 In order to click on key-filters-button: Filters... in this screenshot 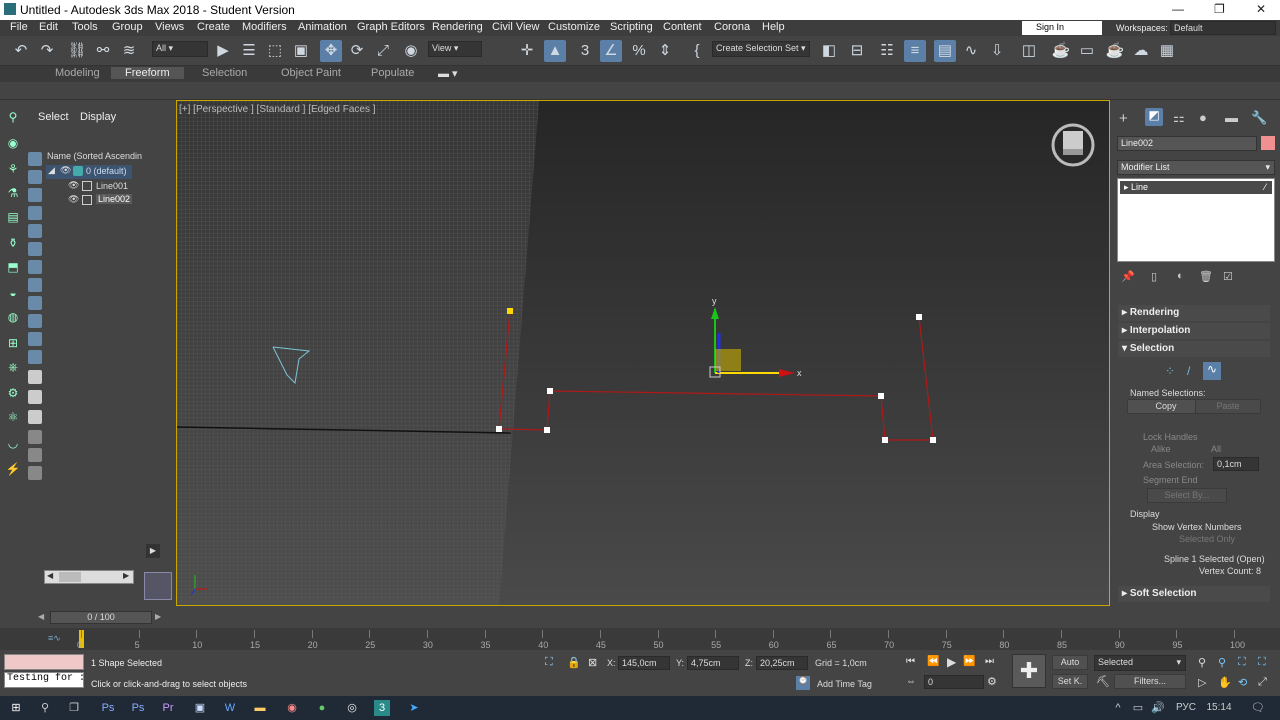, I will do `click(1150, 681)`.